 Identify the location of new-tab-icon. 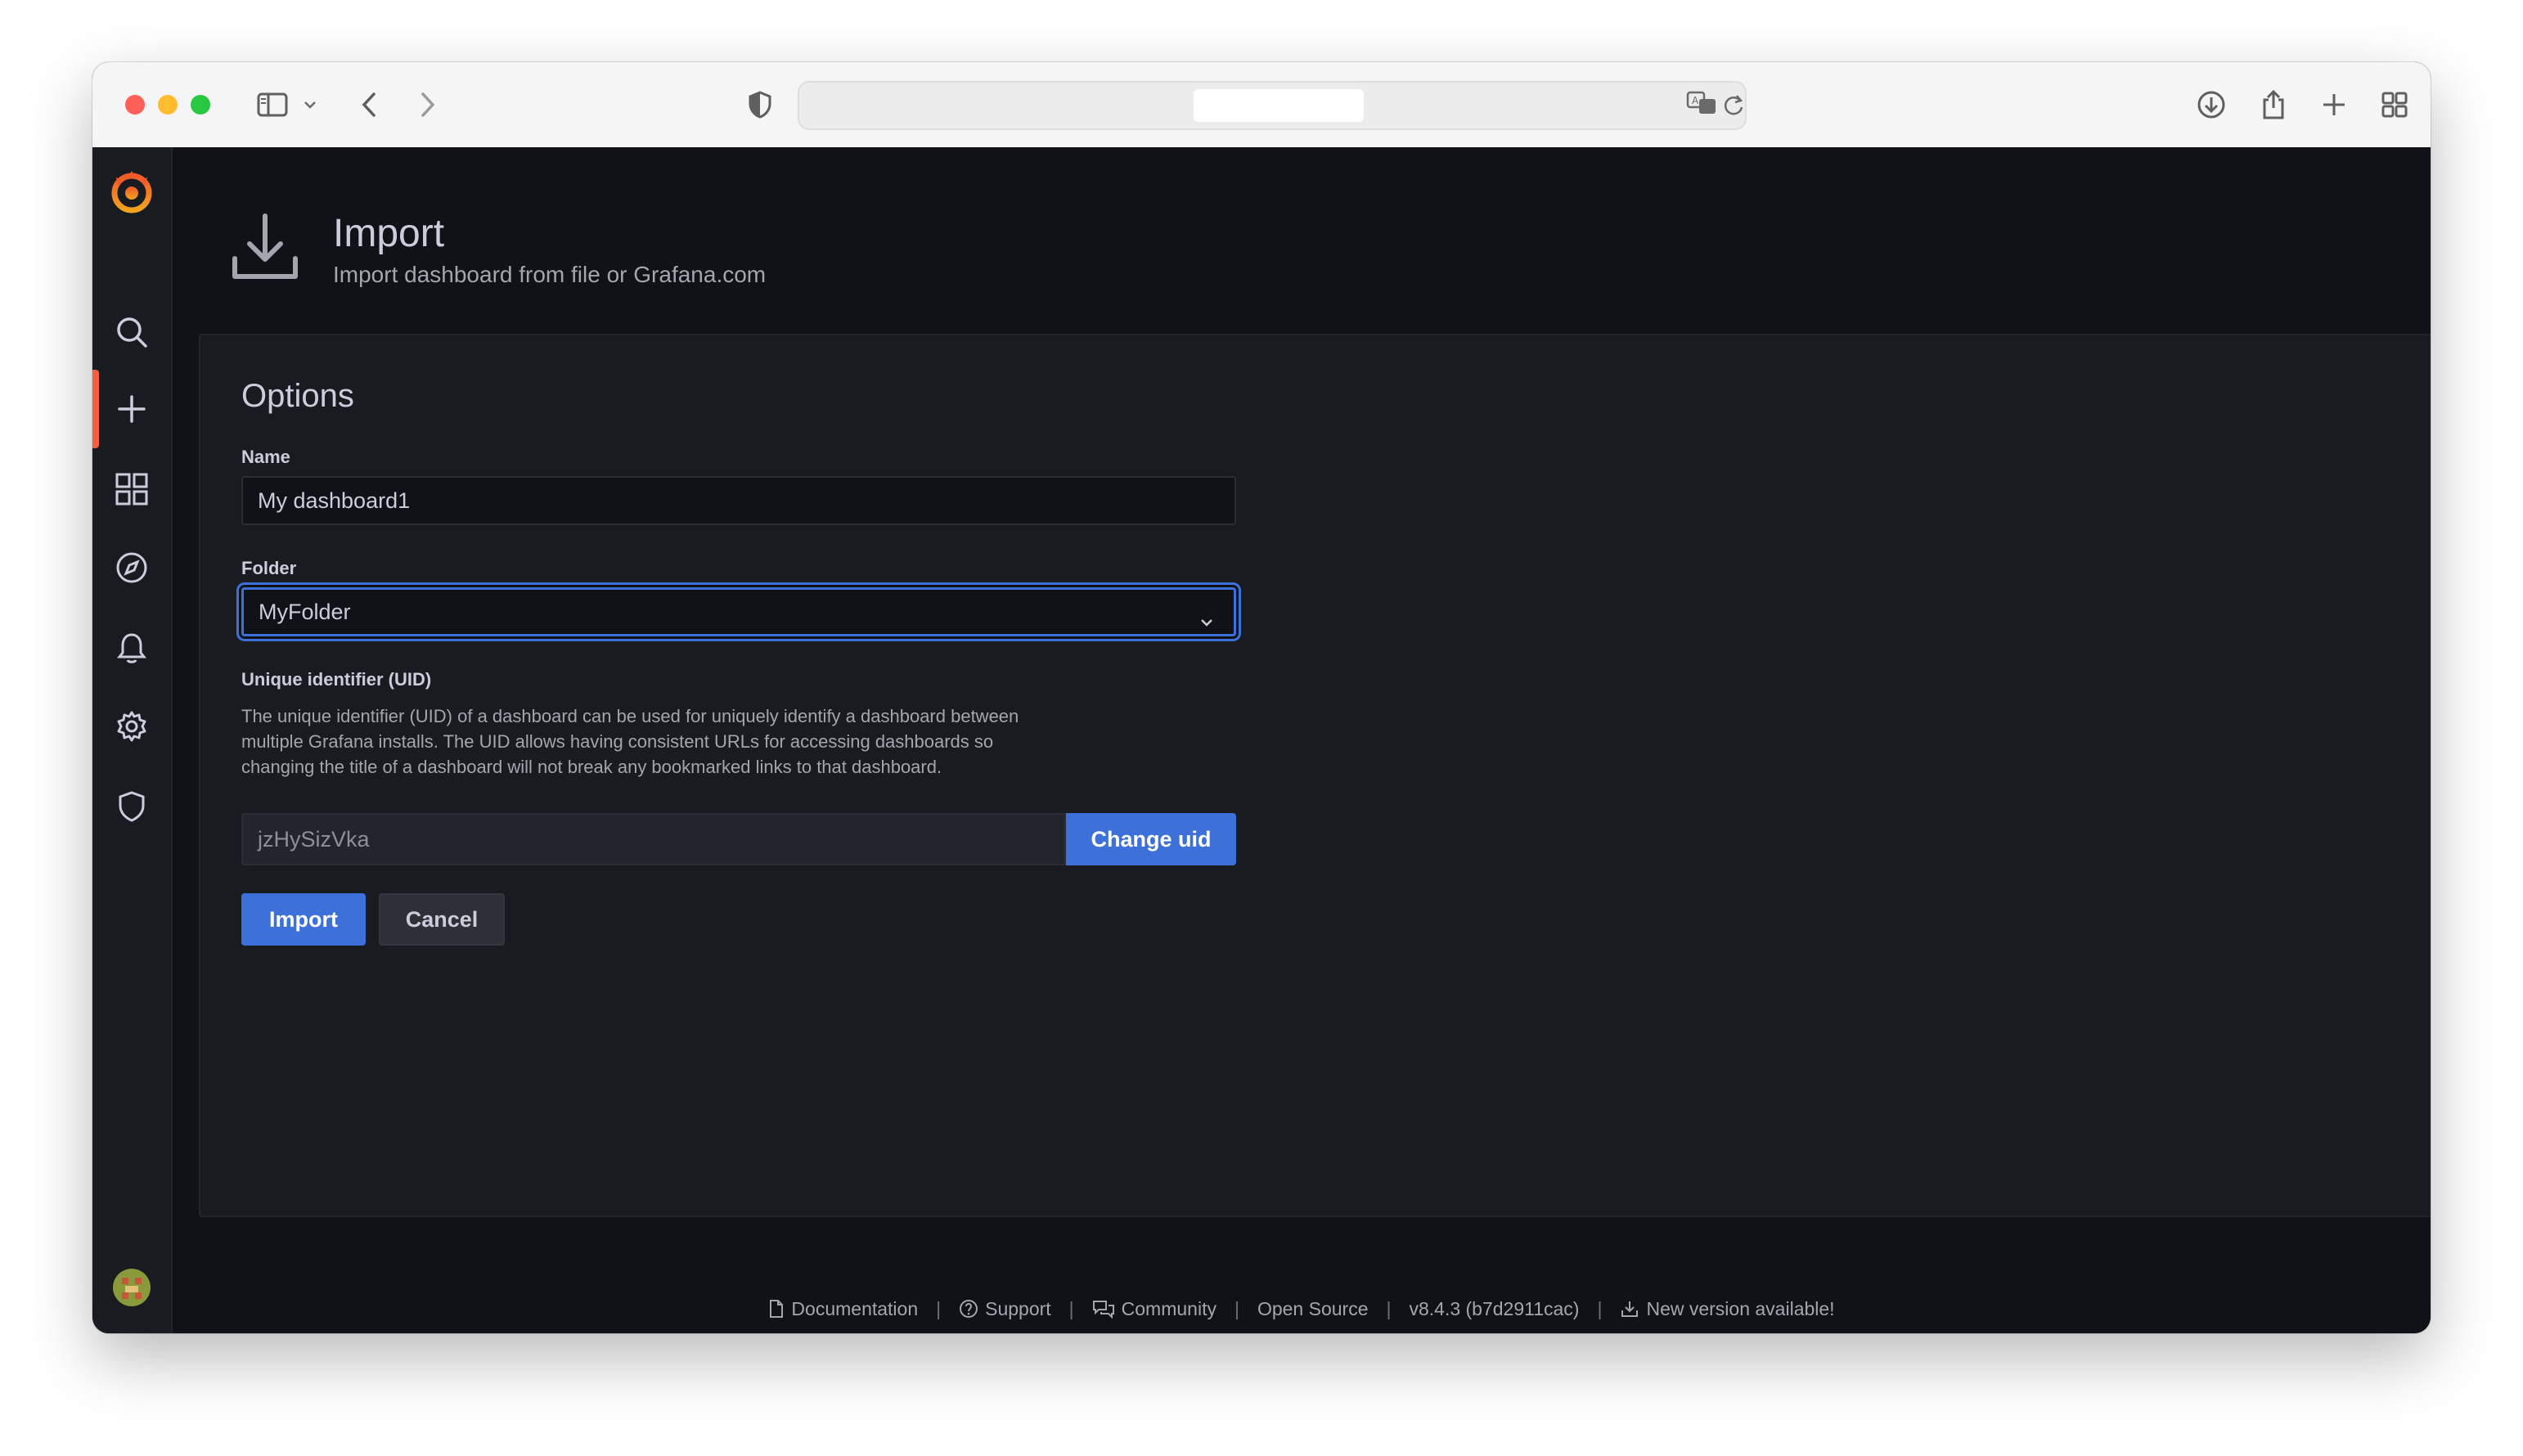
(2334, 105).